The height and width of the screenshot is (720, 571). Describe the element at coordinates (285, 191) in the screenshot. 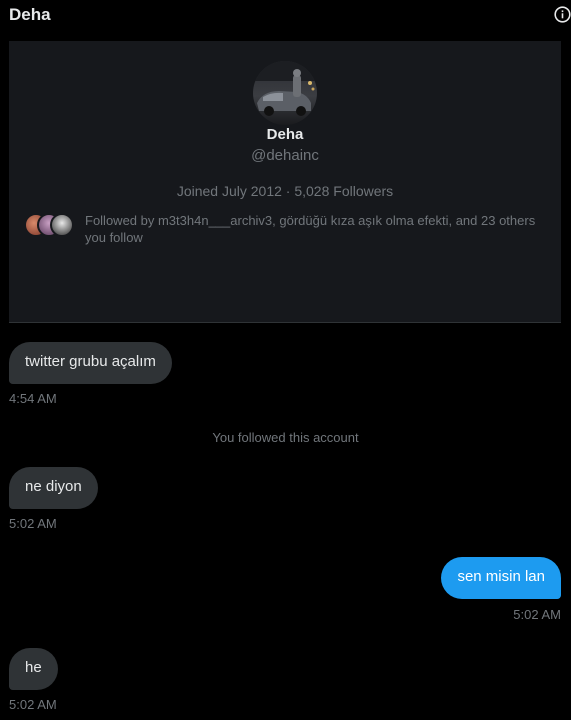

I see `profile-meta: Joined July 2012 · 5,028 Followers` at that location.